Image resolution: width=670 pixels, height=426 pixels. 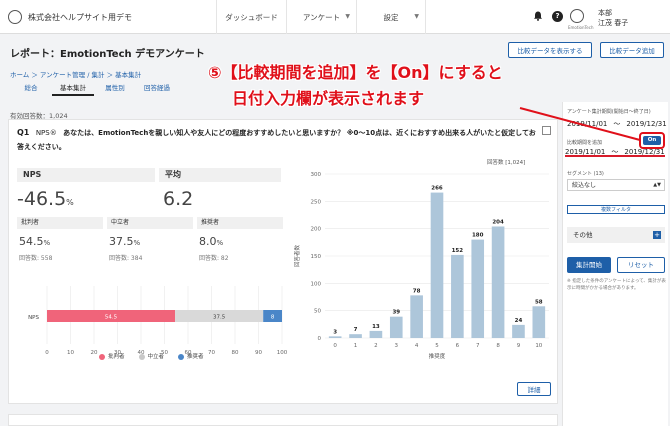 What do you see at coordinates (251, 17) in the screenshot?
I see `nav-dashboard: ダッシュボード` at bounding box center [251, 17].